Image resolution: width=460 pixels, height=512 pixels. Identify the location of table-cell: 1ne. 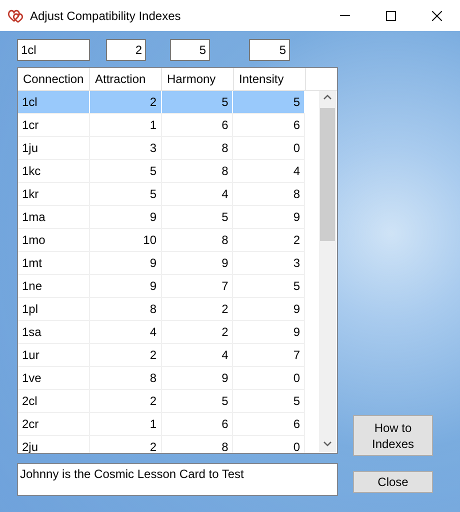
(54, 286).